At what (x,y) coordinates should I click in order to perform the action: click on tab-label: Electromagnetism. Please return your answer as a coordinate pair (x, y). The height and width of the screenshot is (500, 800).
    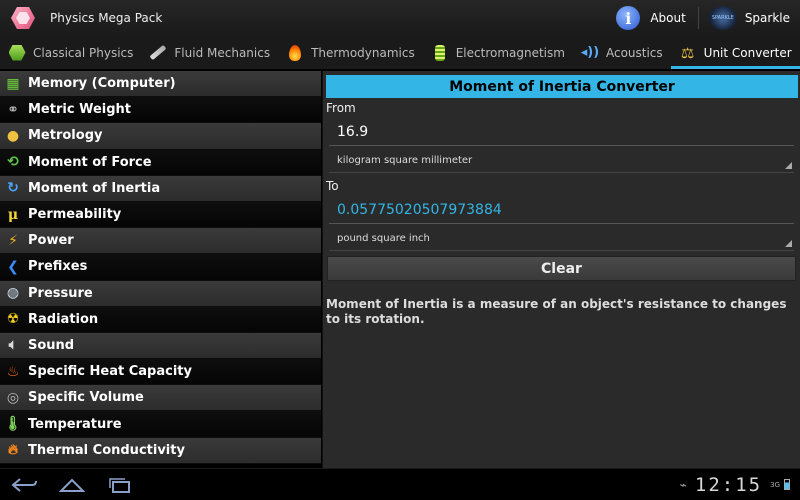
    Looking at the image, I should click on (510, 52).